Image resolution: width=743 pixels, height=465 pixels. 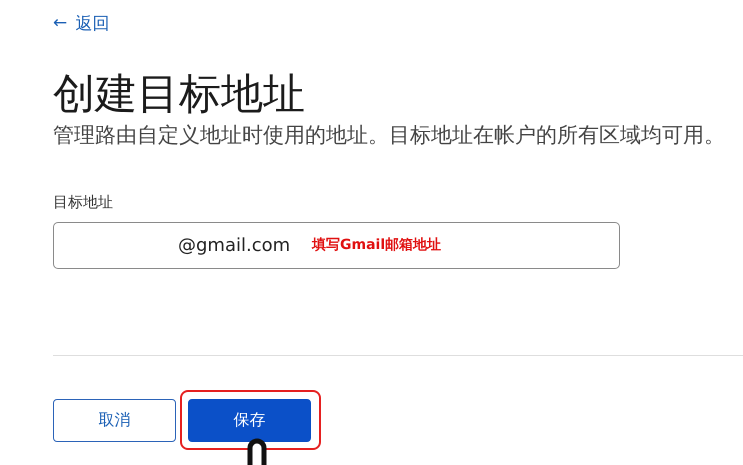 What do you see at coordinates (83, 202) in the screenshot?
I see `field-label: 目标地址` at bounding box center [83, 202].